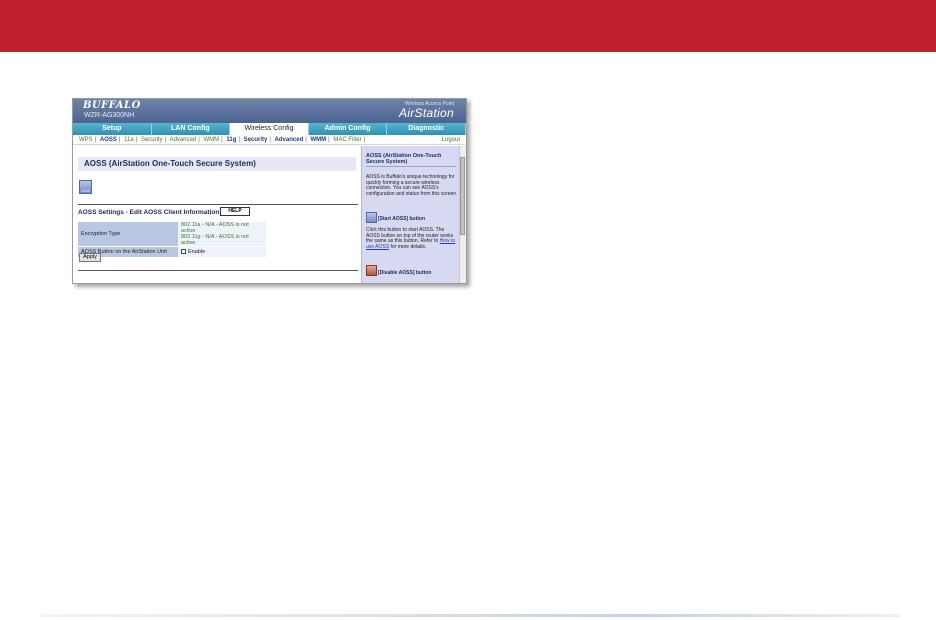 This screenshot has width=936, height=620. Describe the element at coordinates (112, 105) in the screenshot. I see `brand-logo: BUFFALO` at that location.